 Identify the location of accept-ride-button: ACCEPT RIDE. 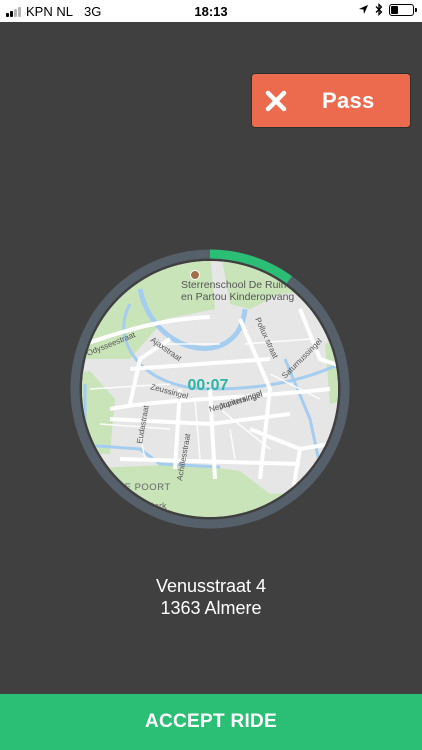
(211, 722).